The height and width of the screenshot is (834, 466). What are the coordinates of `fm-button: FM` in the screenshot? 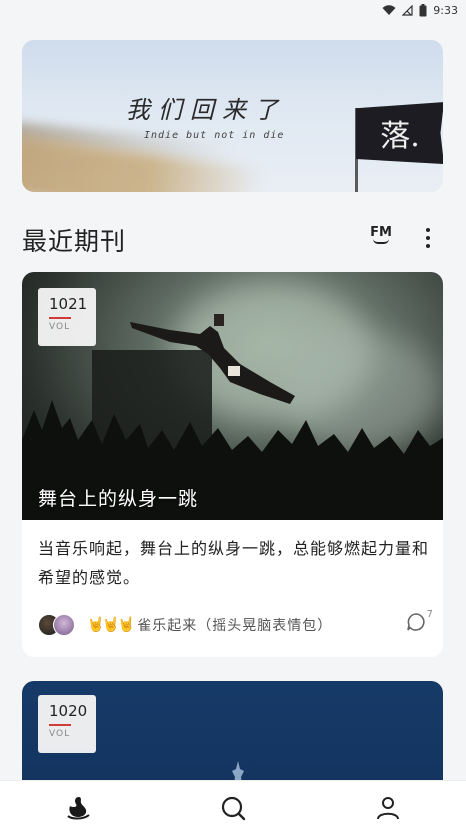 It's located at (381, 238).